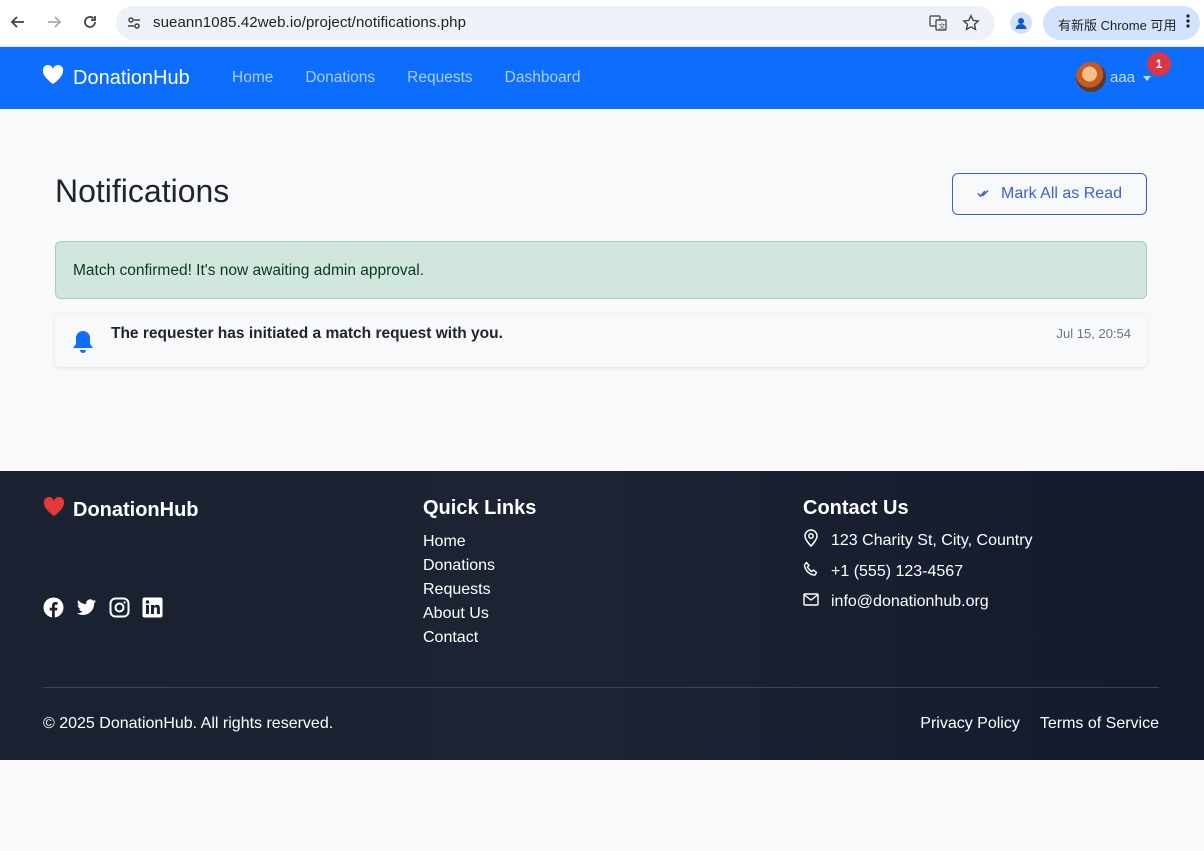 The width and height of the screenshot is (1204, 851). What do you see at coordinates (53, 607) in the screenshot?
I see `facebook-icon` at bounding box center [53, 607].